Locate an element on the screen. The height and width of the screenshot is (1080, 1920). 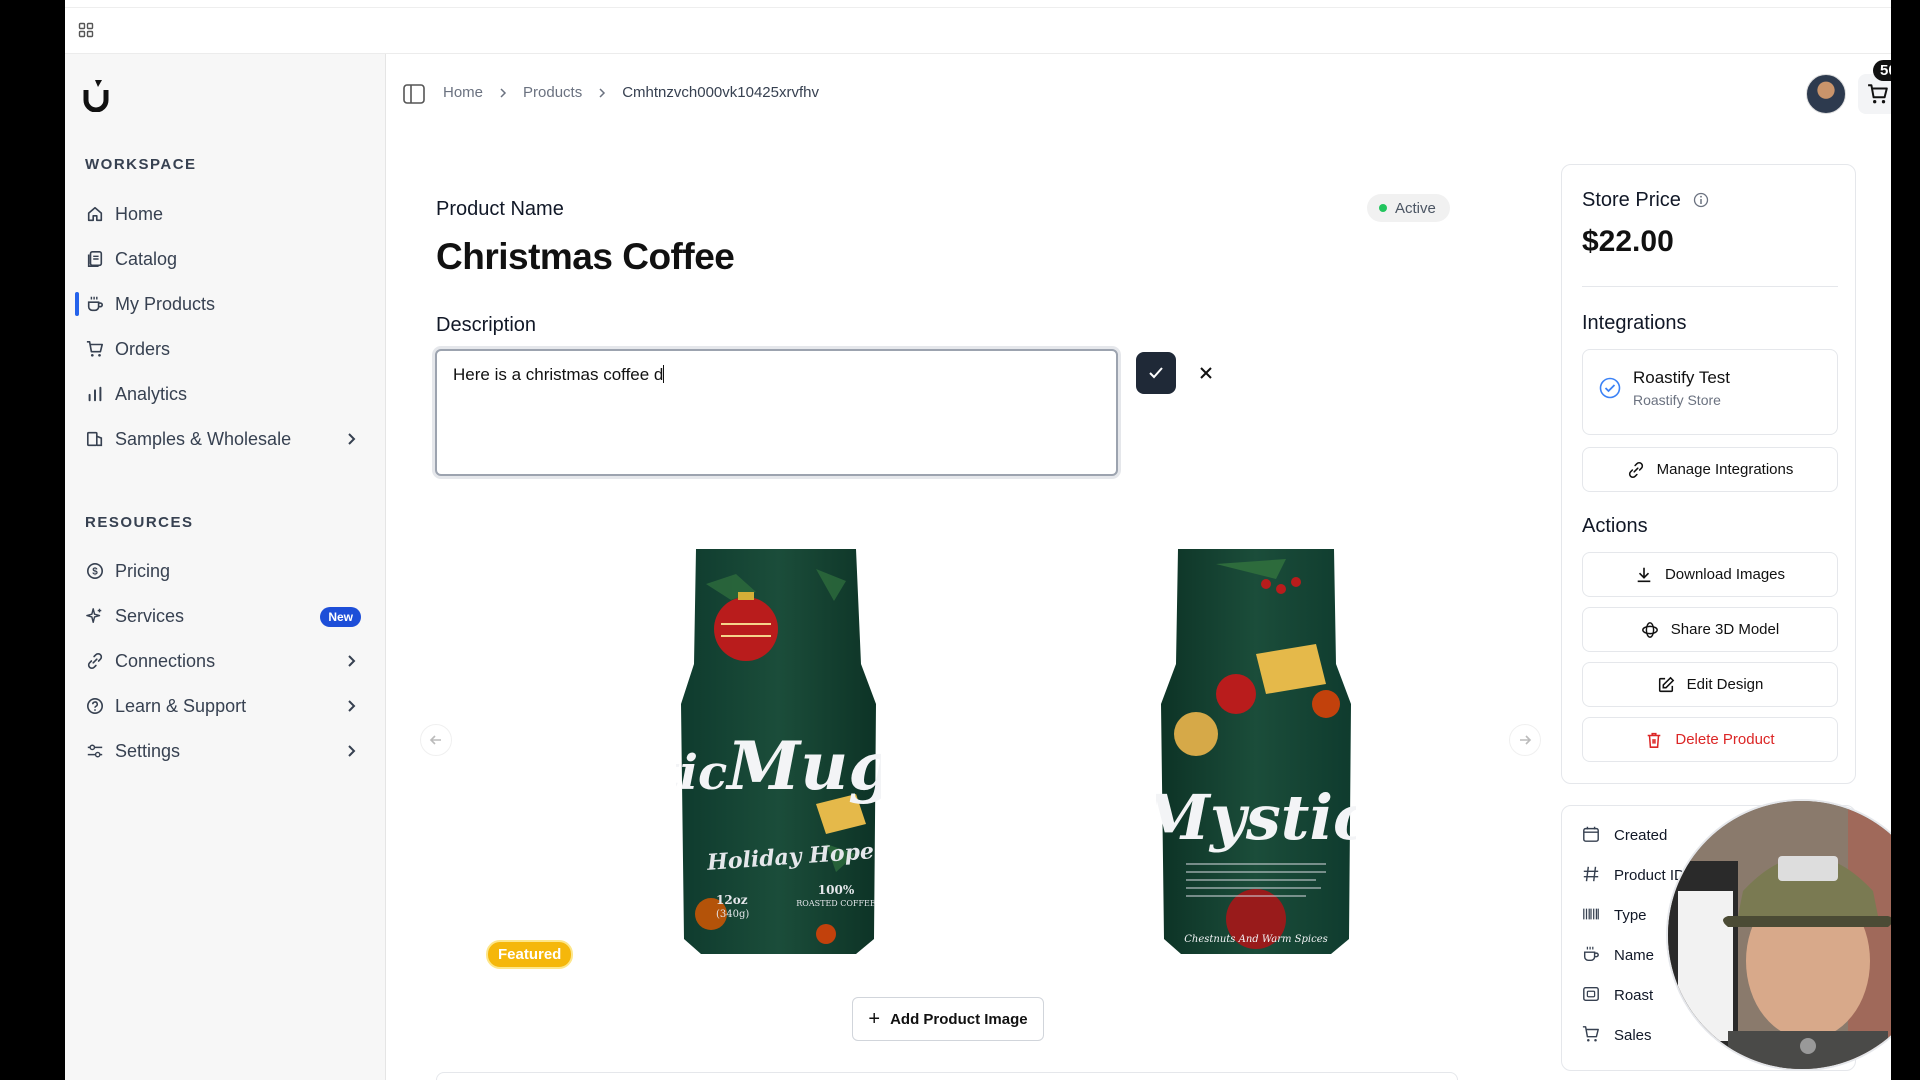
arrow-right-icon is located at coordinates (1526, 740).